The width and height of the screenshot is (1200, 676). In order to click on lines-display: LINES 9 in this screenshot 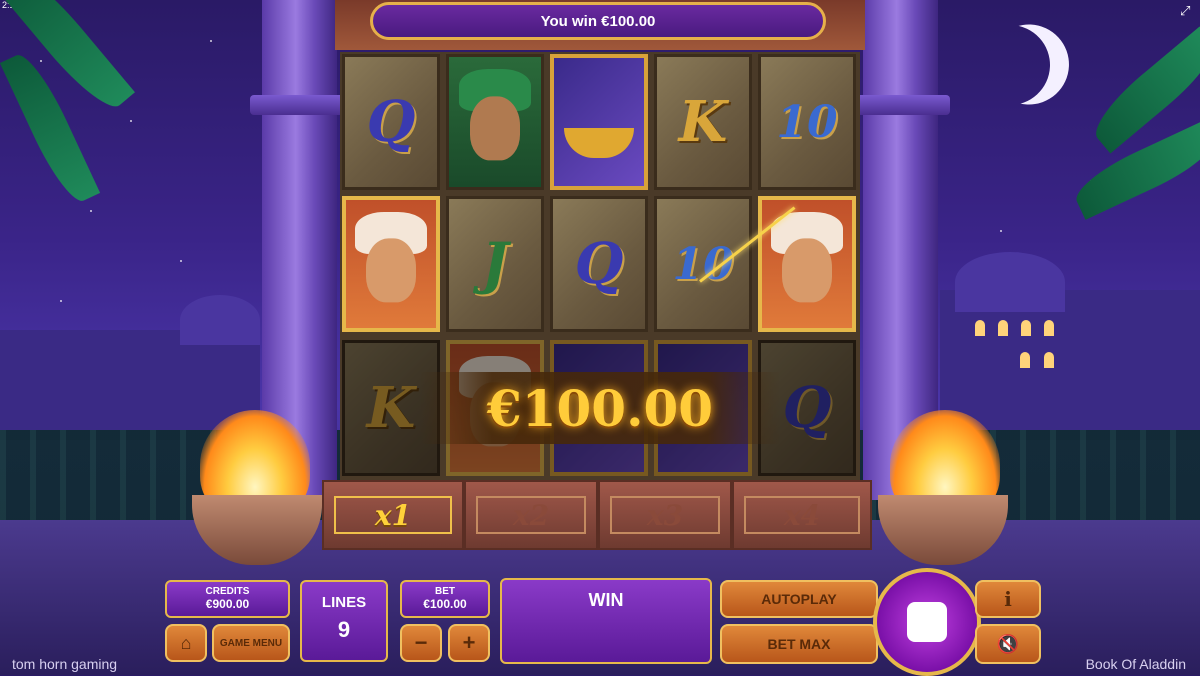, I will do `click(344, 621)`.